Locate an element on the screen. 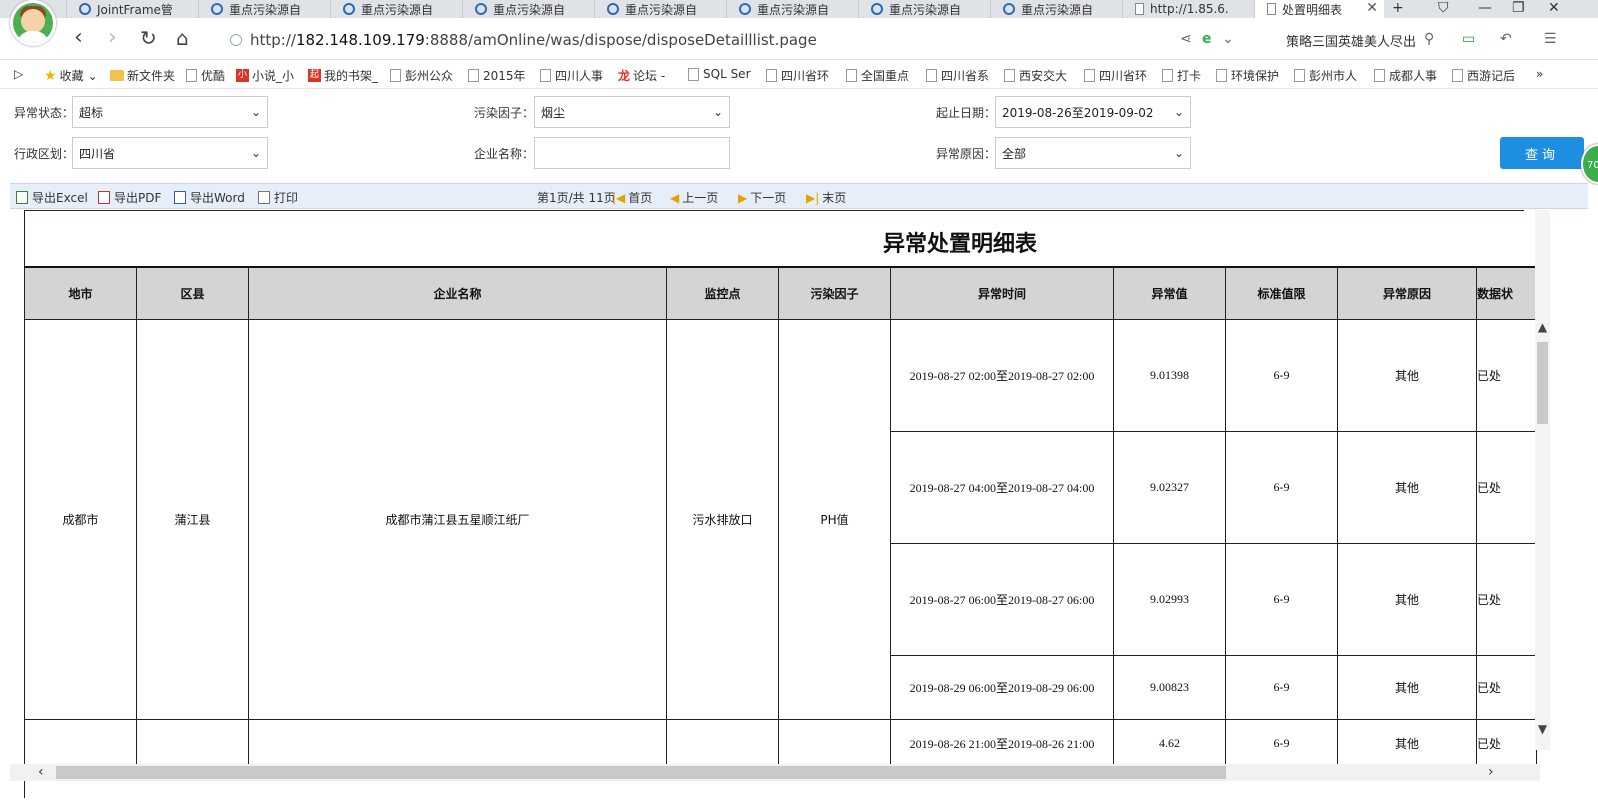 This screenshot has width=1598, height=810. sidebar-toggle-icon: ▷ is located at coordinates (18, 74).